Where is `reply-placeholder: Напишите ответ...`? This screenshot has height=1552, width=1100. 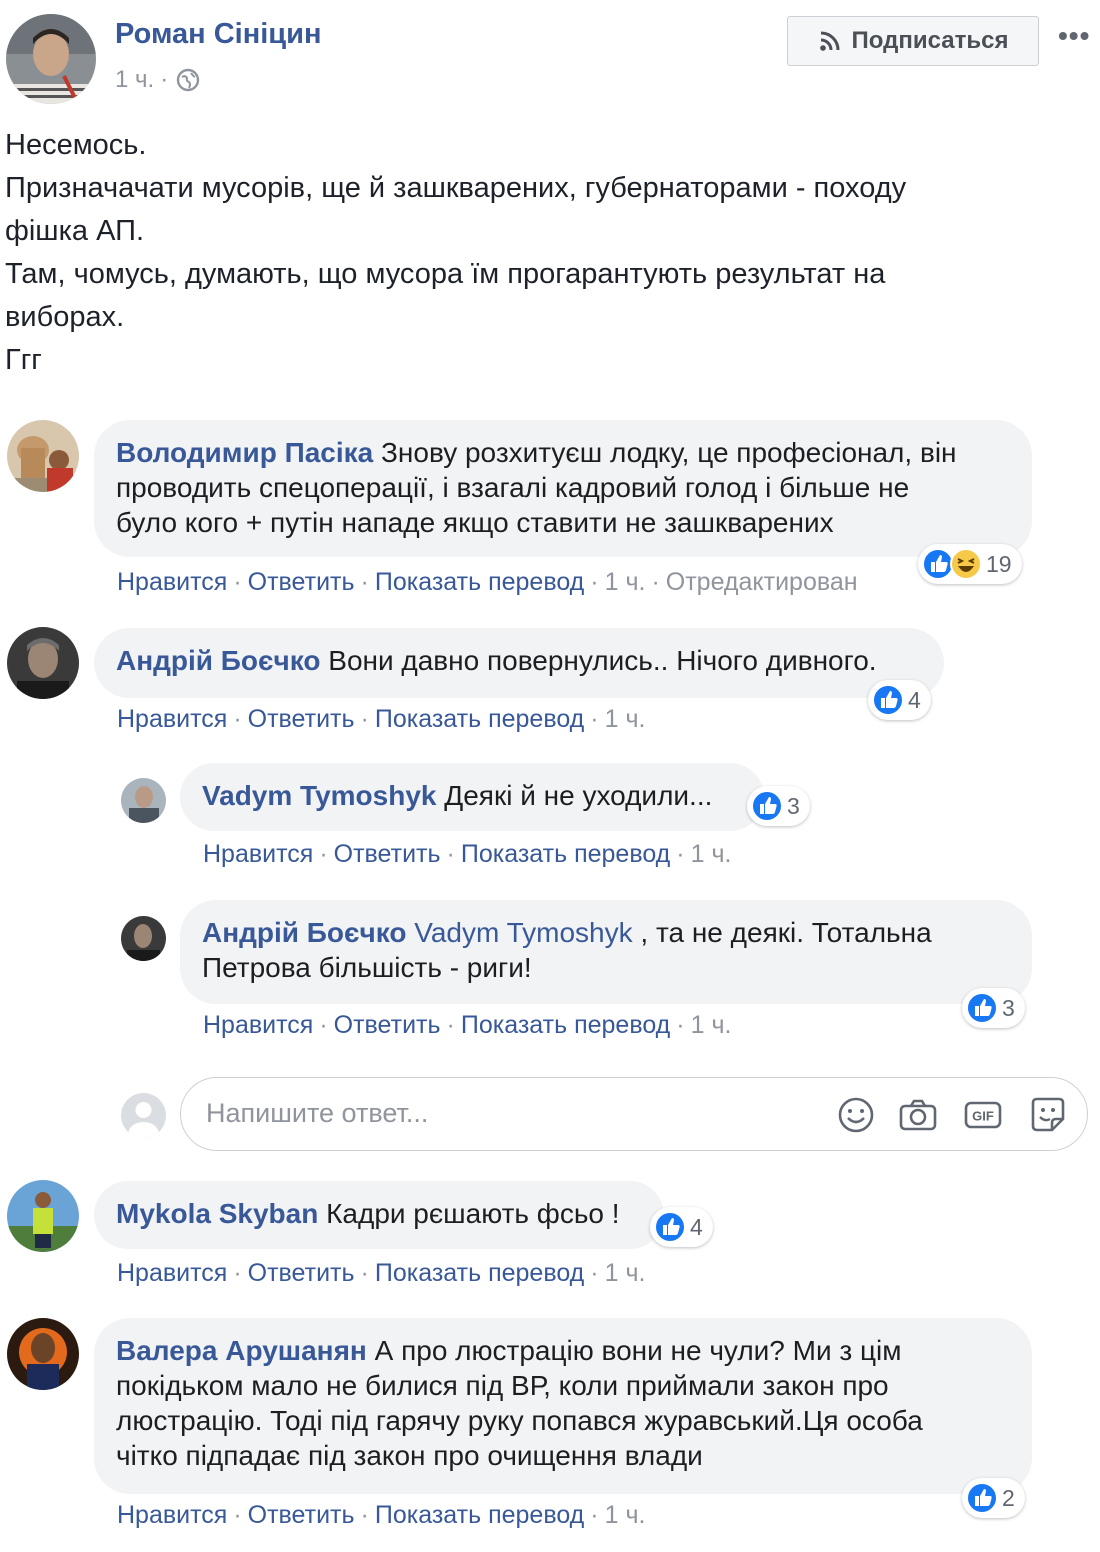
reply-placeholder: Напишите ответ... is located at coordinates (317, 1113).